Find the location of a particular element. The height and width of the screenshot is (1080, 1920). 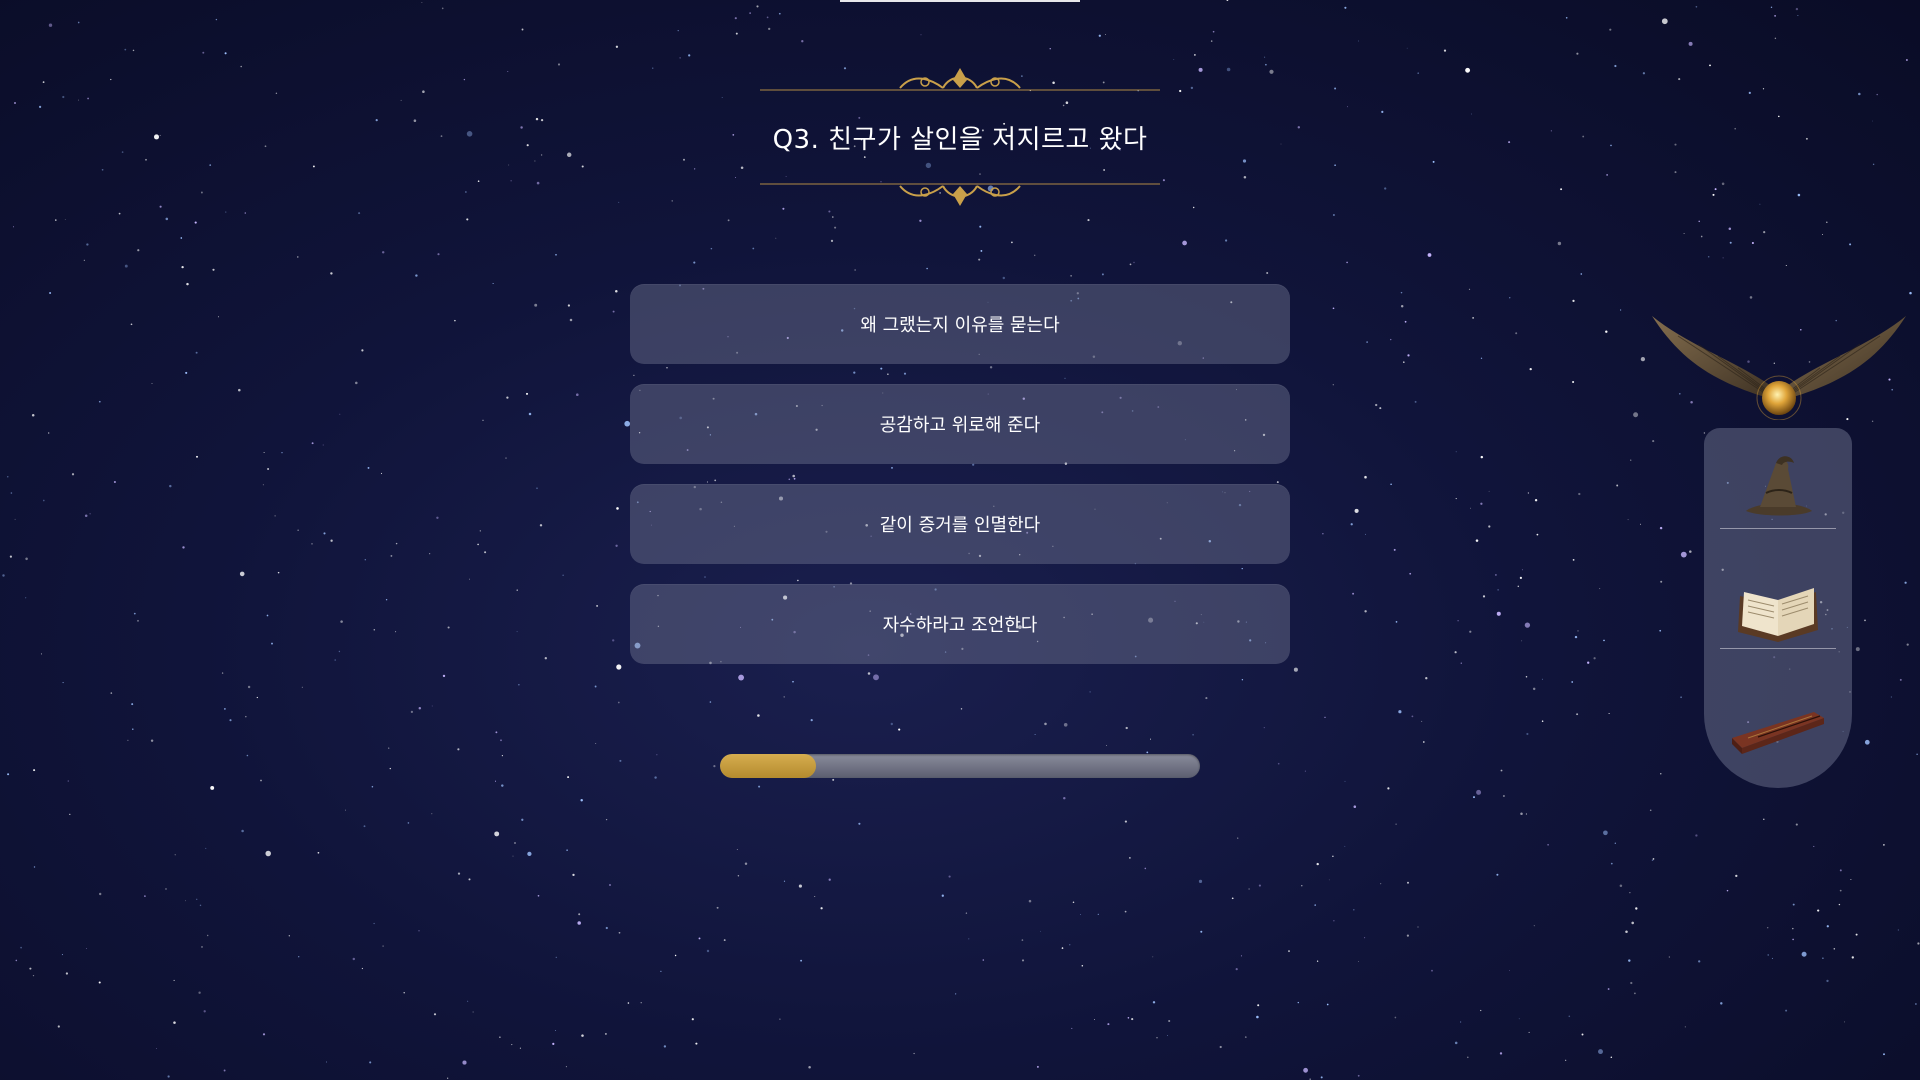

answer-option-2-label: 공감하고 위로해 준다 is located at coordinates (960, 425).